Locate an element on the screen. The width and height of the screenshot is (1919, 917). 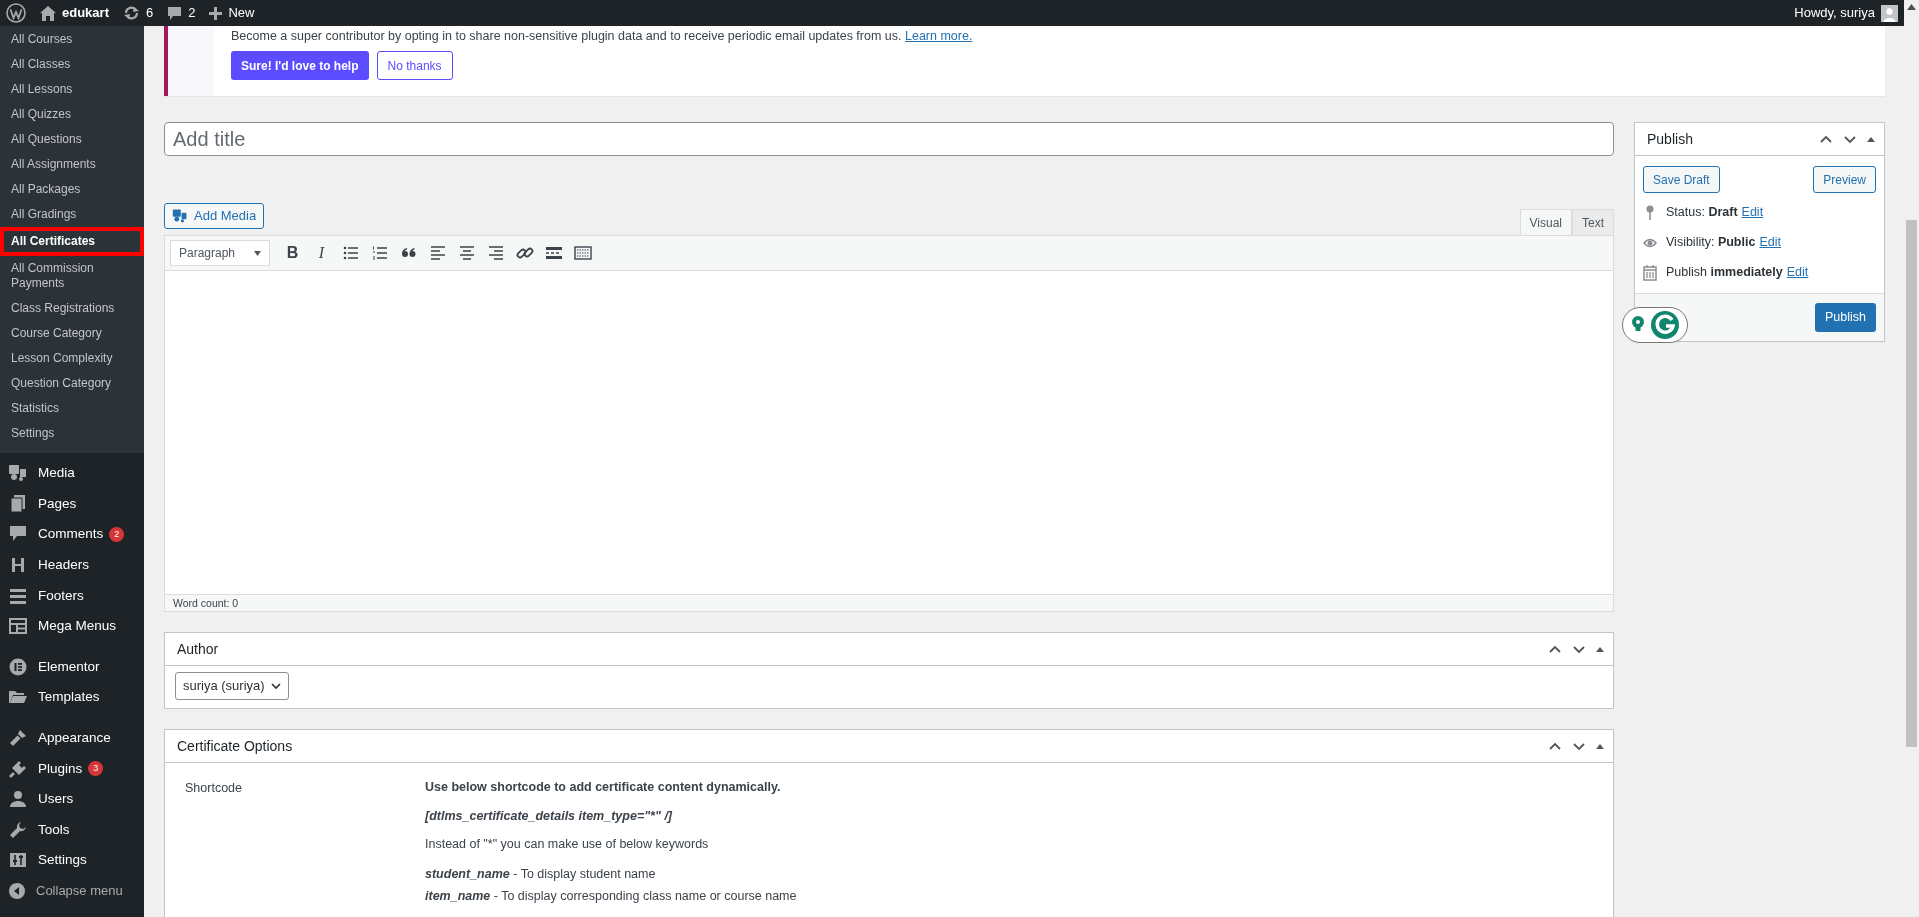
submenu-item: All Packages is located at coordinates (72, 189).